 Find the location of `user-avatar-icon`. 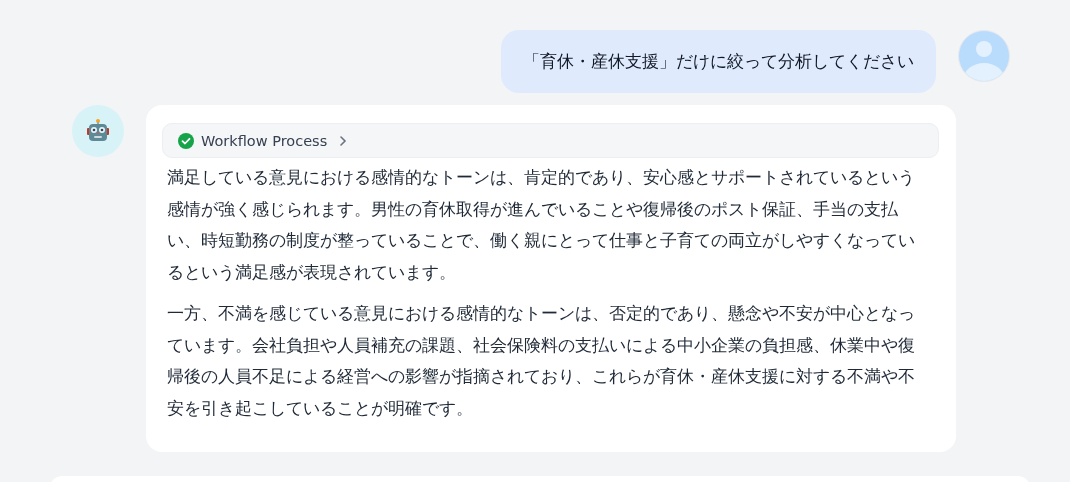

user-avatar-icon is located at coordinates (984, 56).